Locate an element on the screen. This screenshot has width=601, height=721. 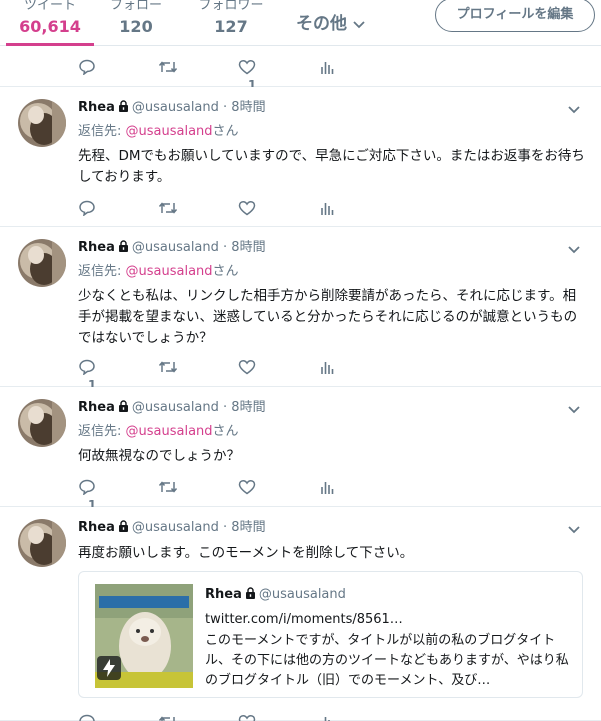
tweets-count: 60,614 is located at coordinates (50, 26).